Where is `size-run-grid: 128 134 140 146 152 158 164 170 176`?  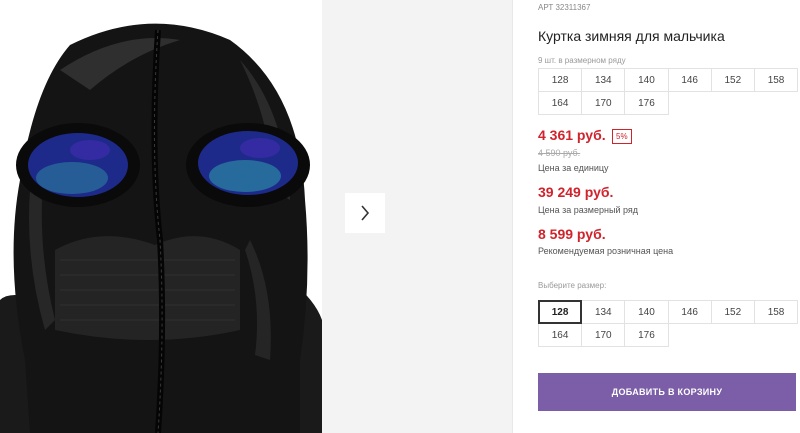 size-run-grid: 128 134 140 146 152 158 164 170 176 is located at coordinates (668, 91).